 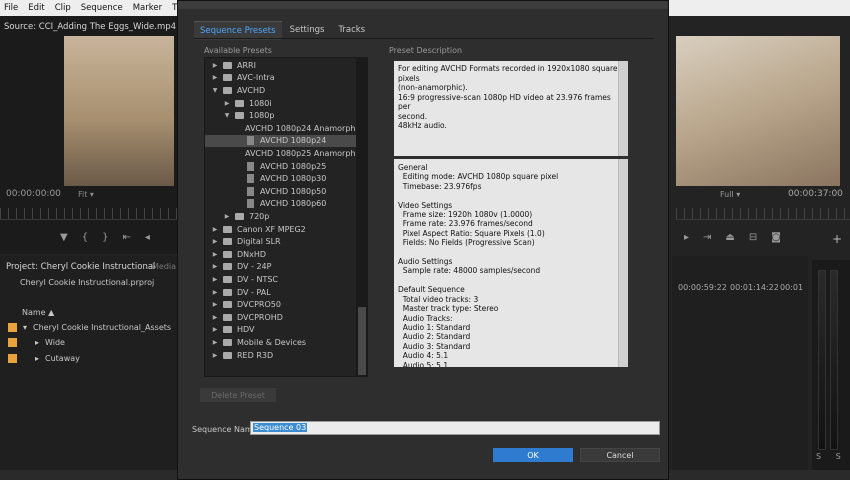 I want to click on menu-clip: Clip, so click(x=63, y=8).